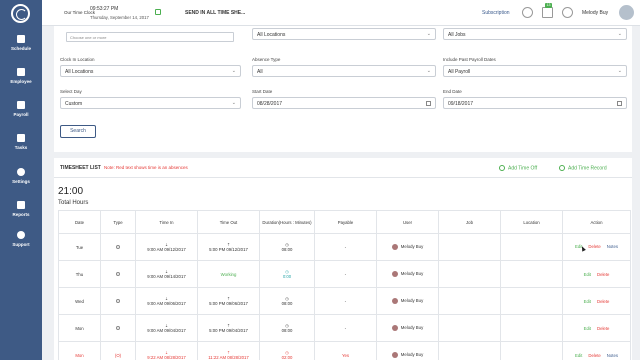  What do you see at coordinates (150, 103) in the screenshot?
I see `select-day-select: Custom ⌄` at bounding box center [150, 103].